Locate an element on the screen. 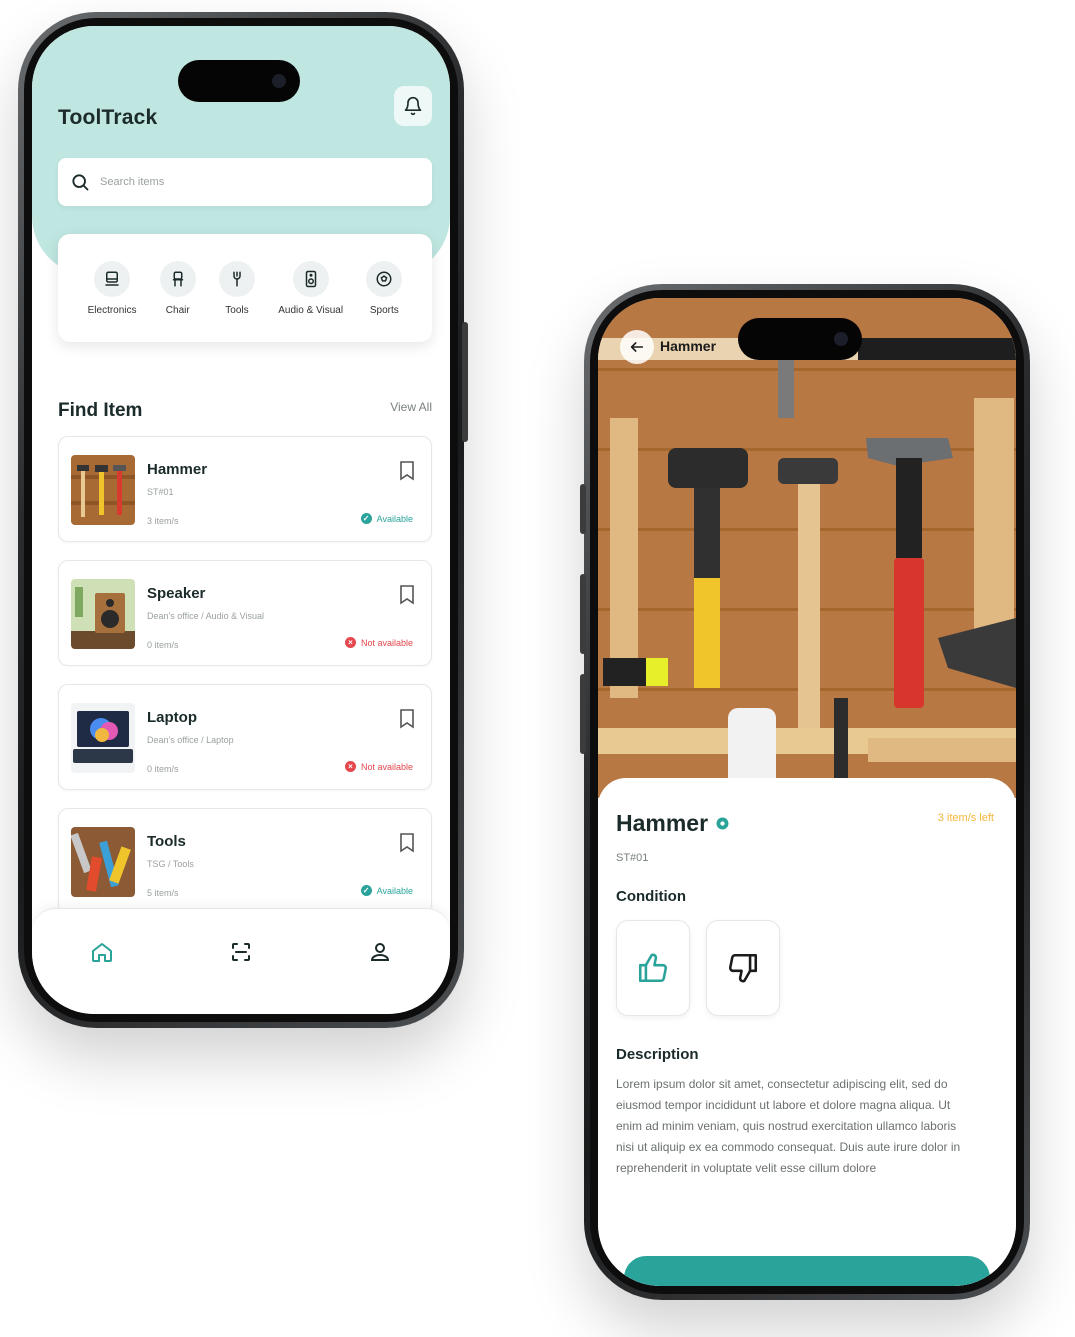  bell-icon is located at coordinates (413, 106).